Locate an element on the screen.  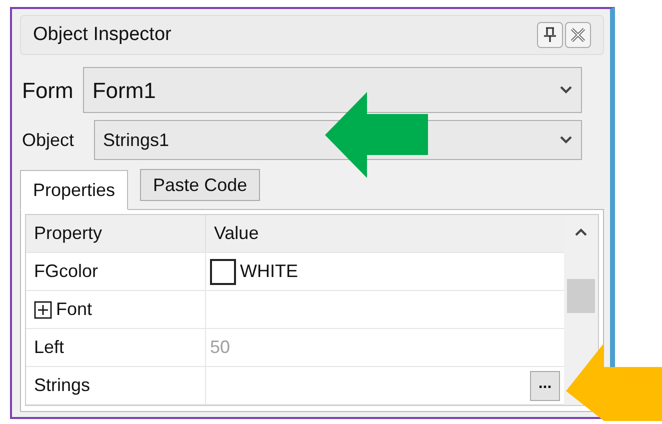
pin-icon is located at coordinates (550, 35).